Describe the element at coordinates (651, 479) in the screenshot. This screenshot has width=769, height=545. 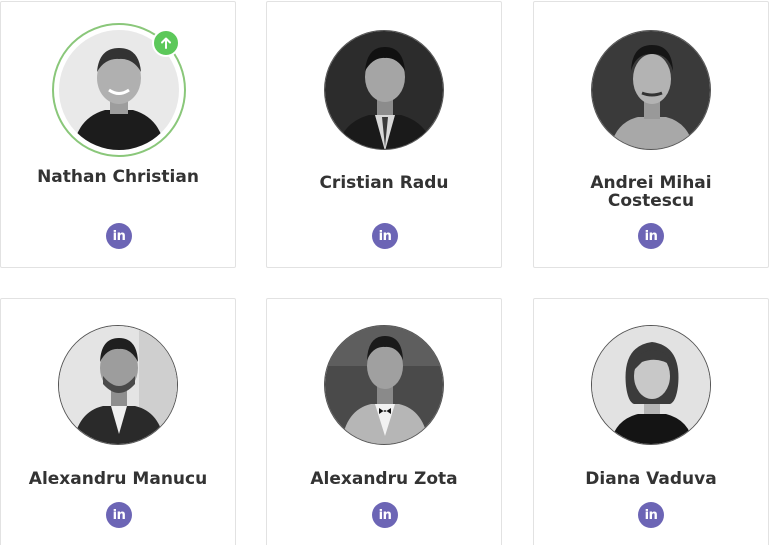
I see `member-name: Diana Vaduva` at that location.